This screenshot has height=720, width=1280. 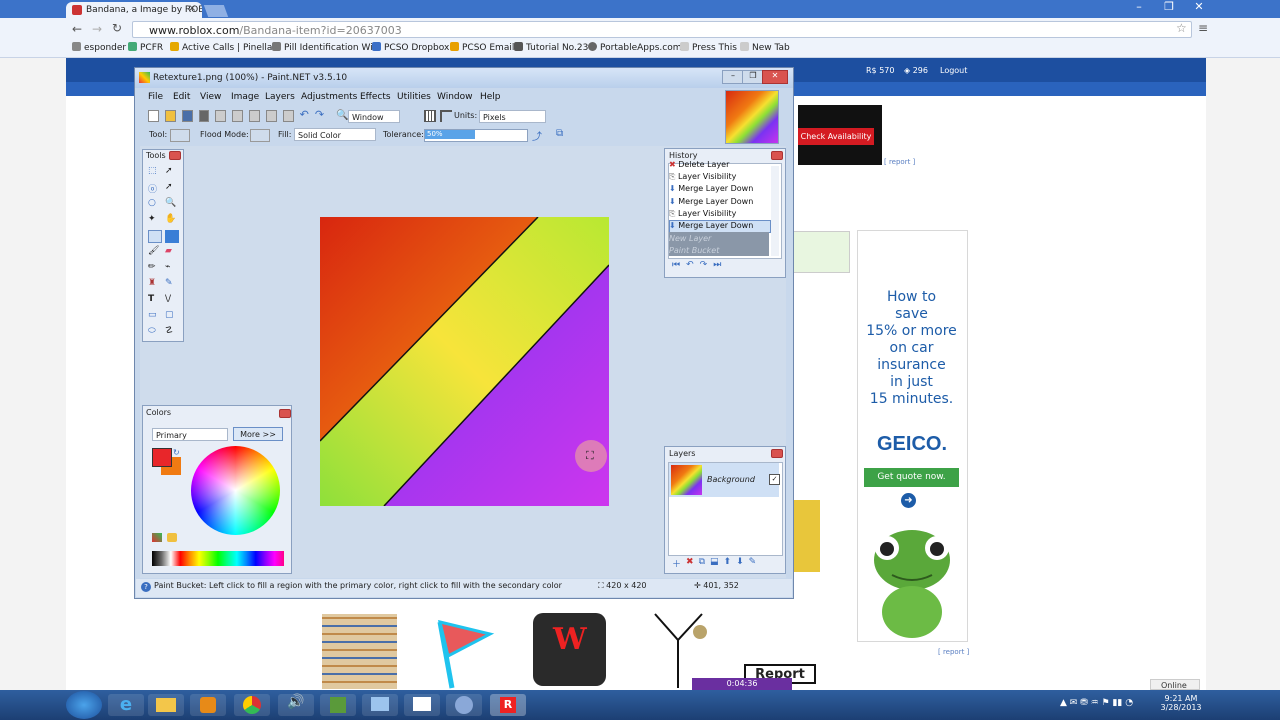 I want to click on color-picker-icon: ⌁, so click(x=172, y=268).